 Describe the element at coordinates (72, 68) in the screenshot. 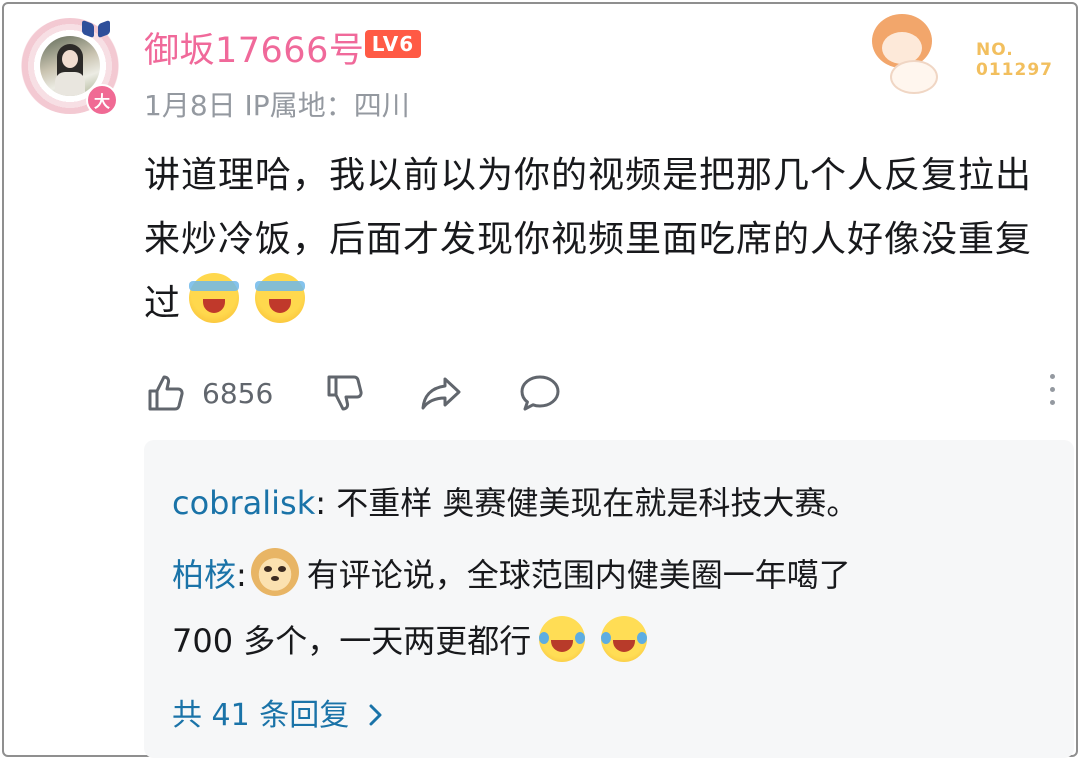

I see `avatar: 大` at that location.